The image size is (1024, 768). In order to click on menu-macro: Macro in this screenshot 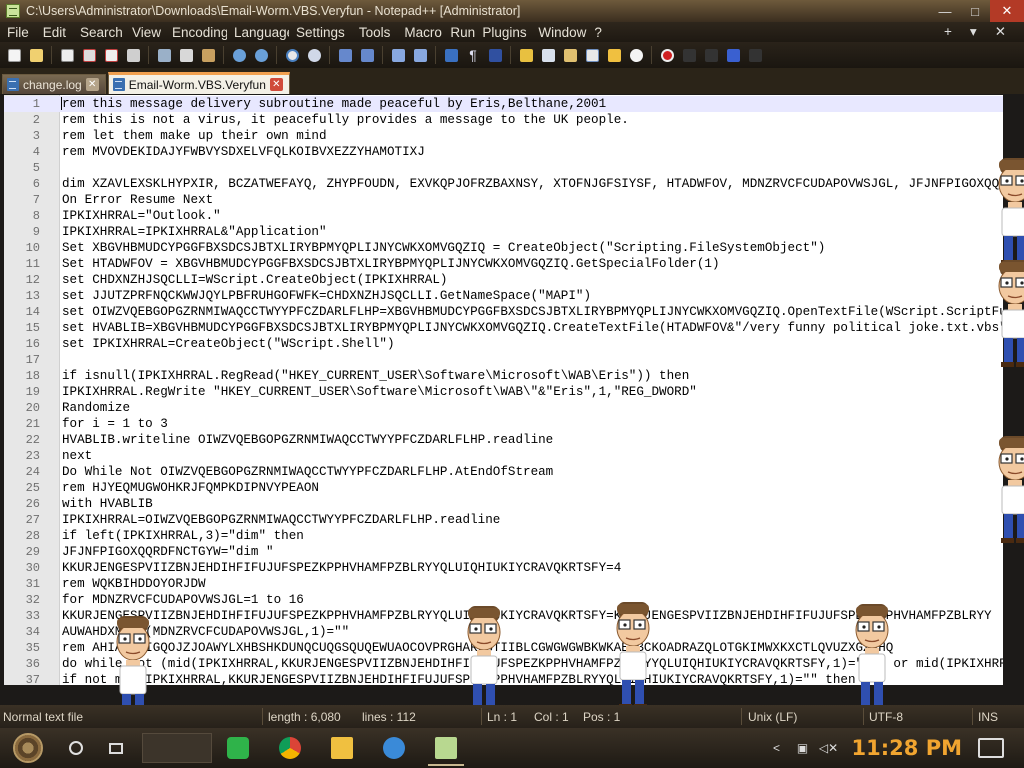, I will do `click(420, 32)`.